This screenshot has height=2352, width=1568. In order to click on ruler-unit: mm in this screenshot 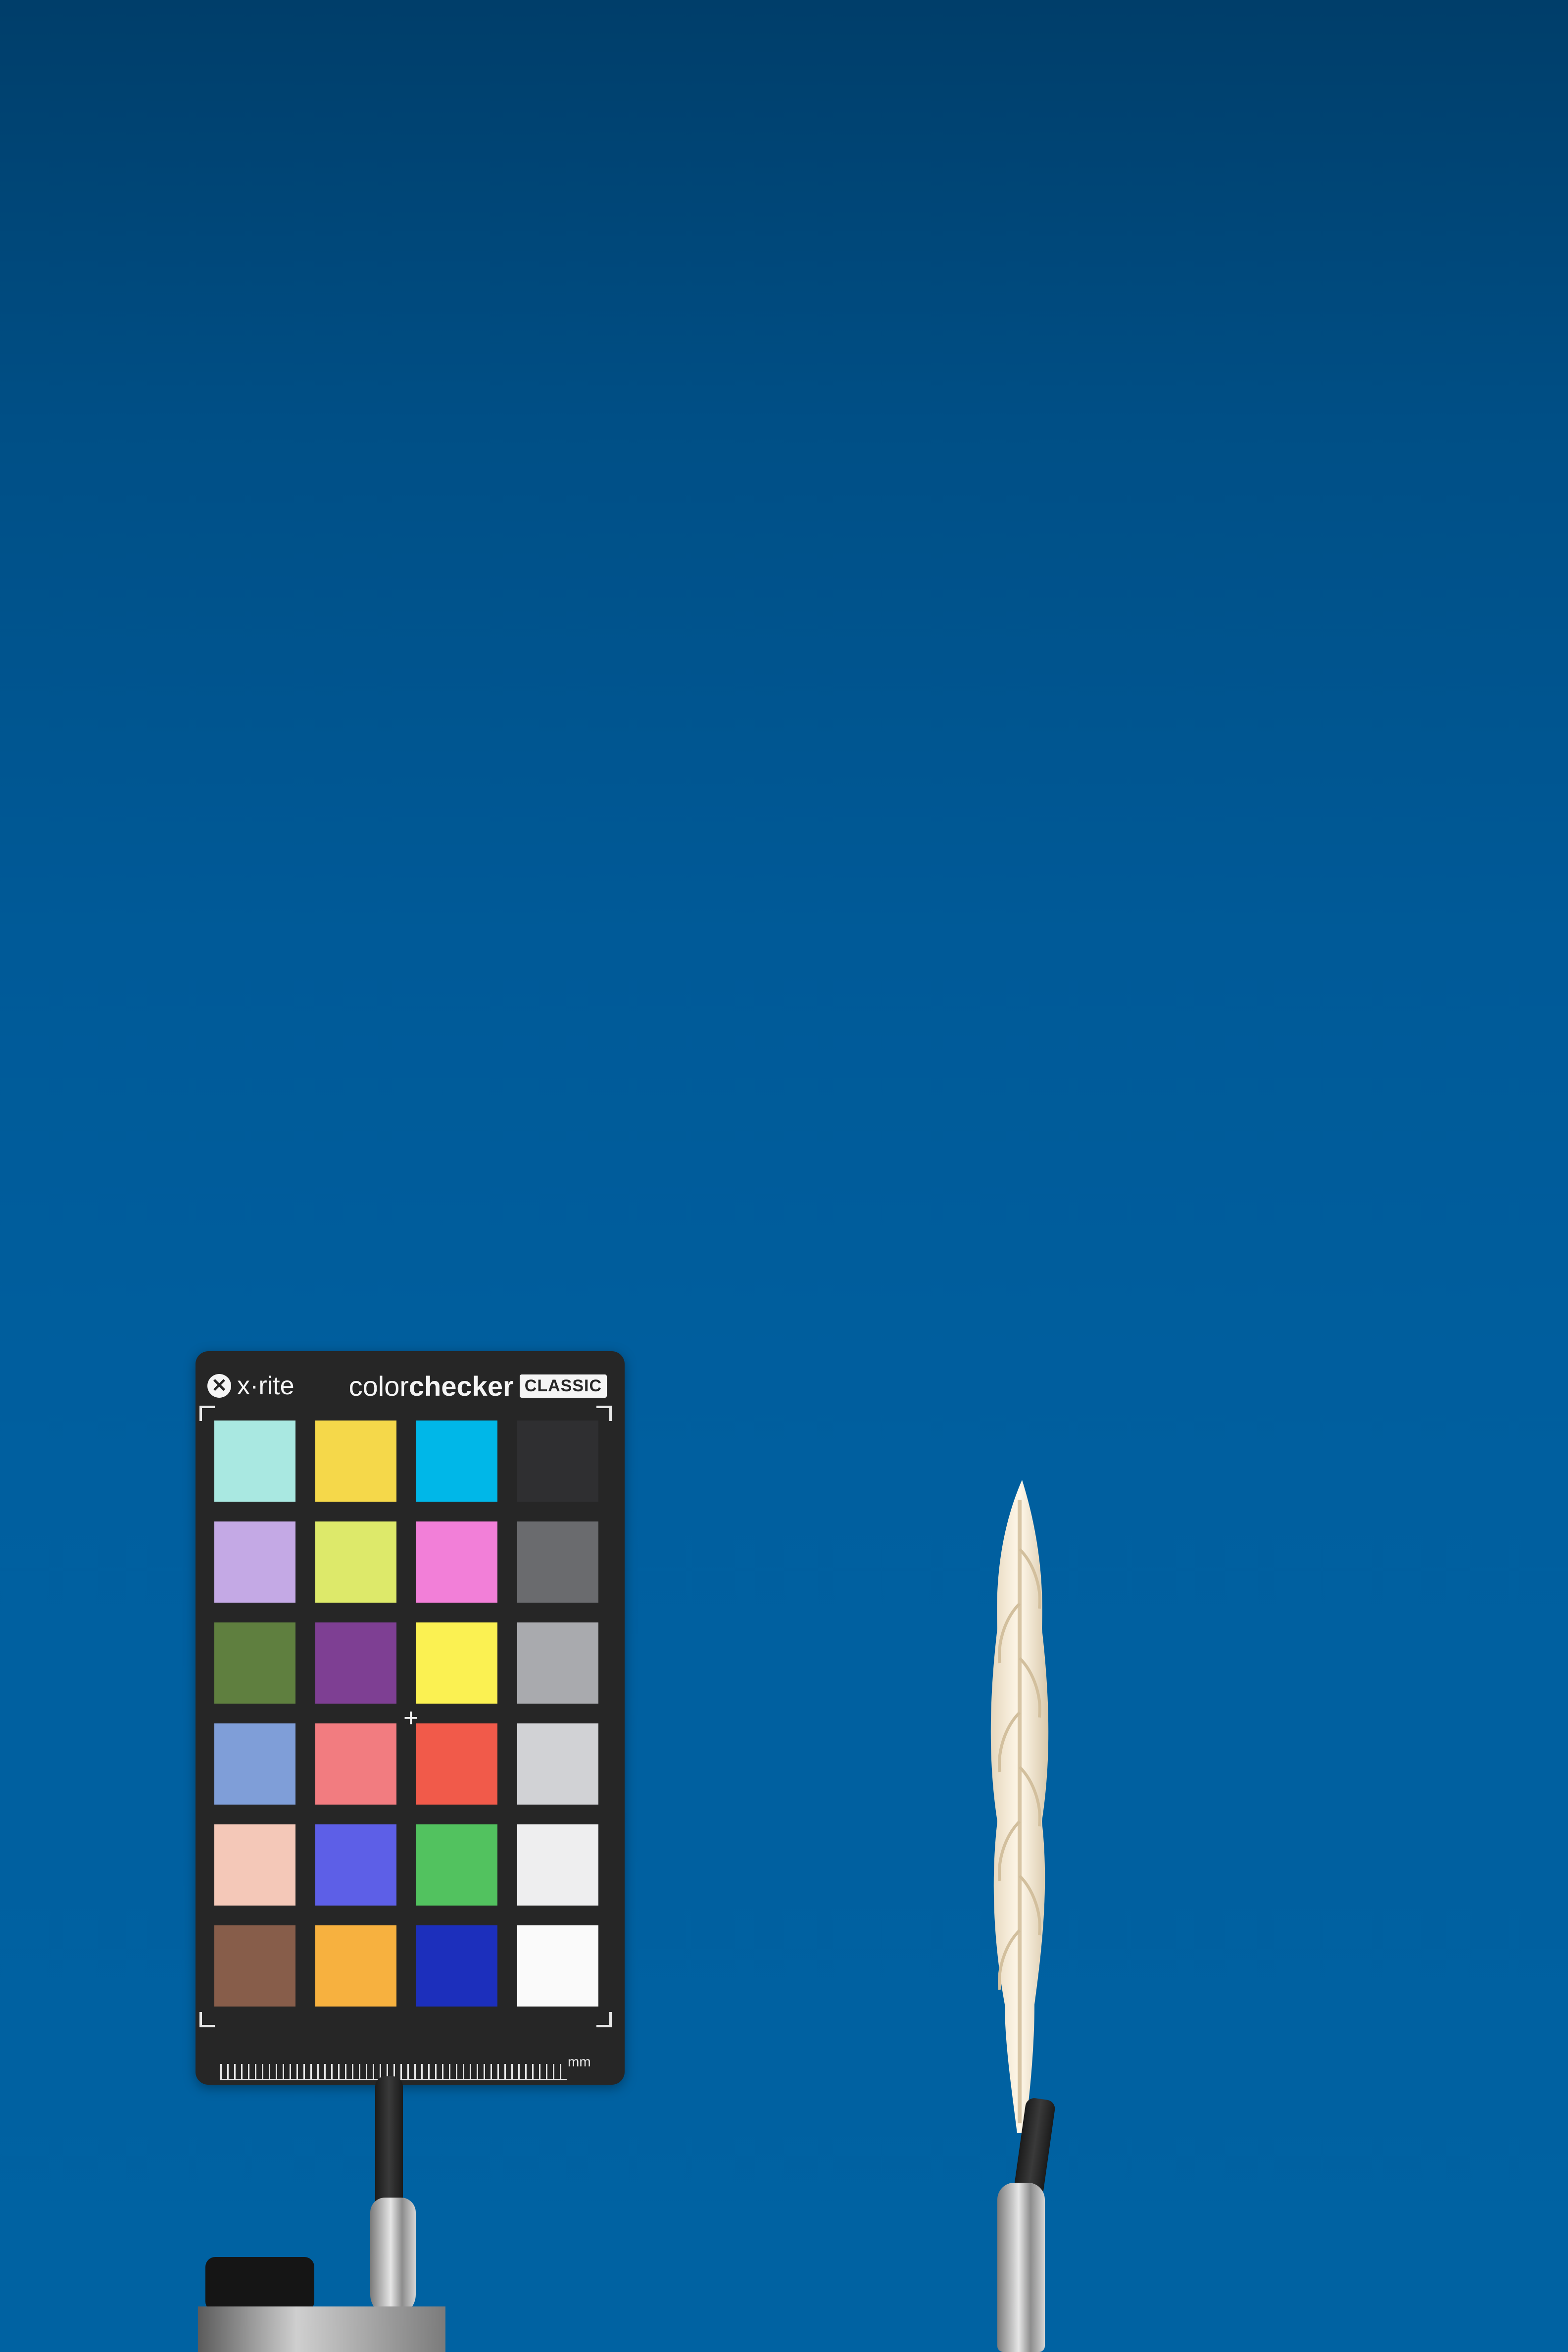, I will do `click(579, 2061)`.